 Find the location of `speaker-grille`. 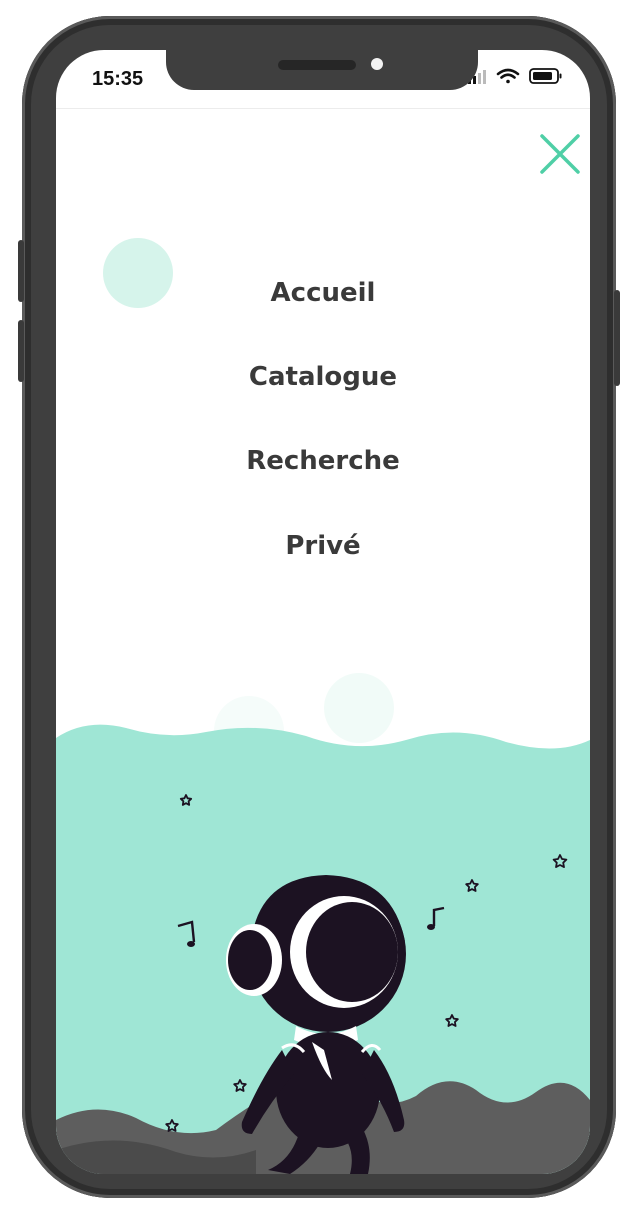

speaker-grille is located at coordinates (317, 65).